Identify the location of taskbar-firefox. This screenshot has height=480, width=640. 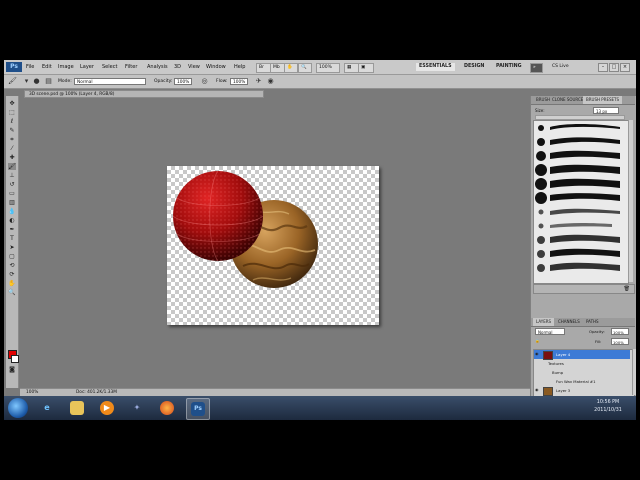
(167, 408).